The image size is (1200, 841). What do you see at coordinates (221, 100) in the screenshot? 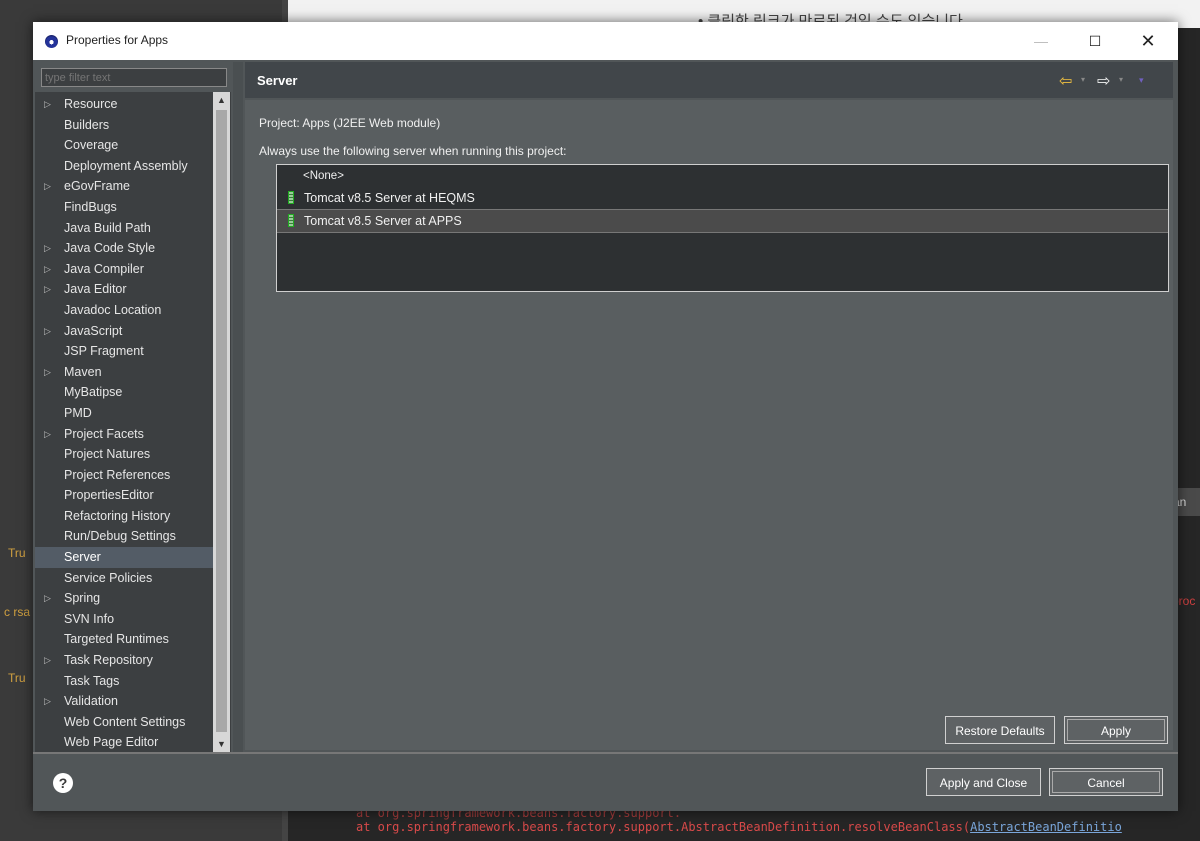
I see `scroll-up-icon: ▲` at bounding box center [221, 100].